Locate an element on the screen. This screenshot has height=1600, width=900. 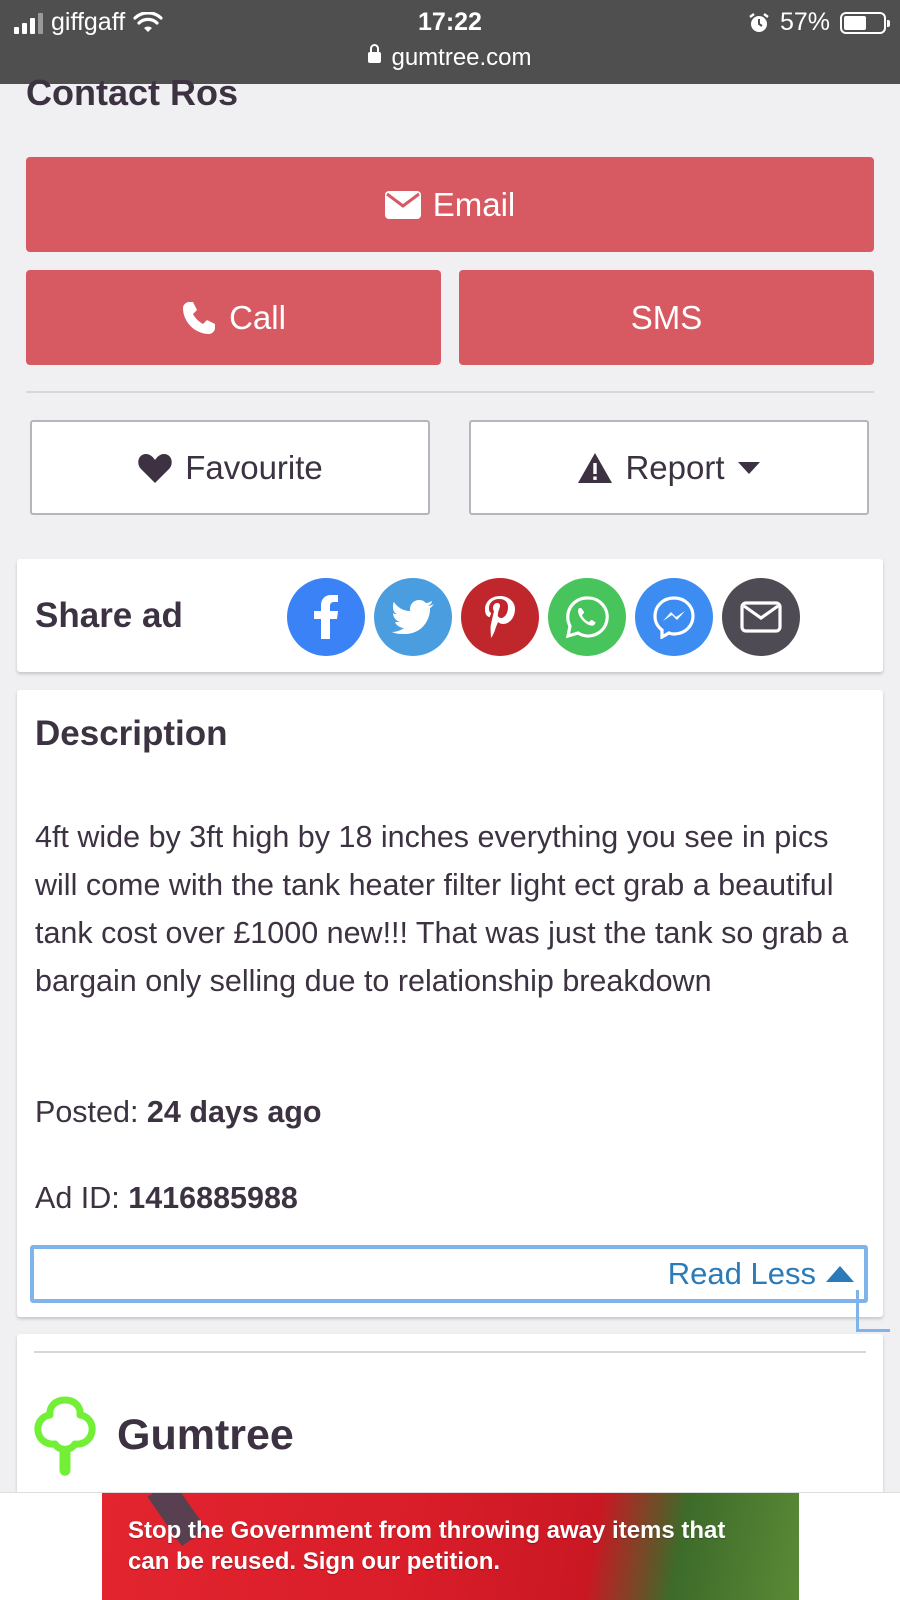
posted-info: Posted: 24 days ago is located at coordinates (178, 1112).